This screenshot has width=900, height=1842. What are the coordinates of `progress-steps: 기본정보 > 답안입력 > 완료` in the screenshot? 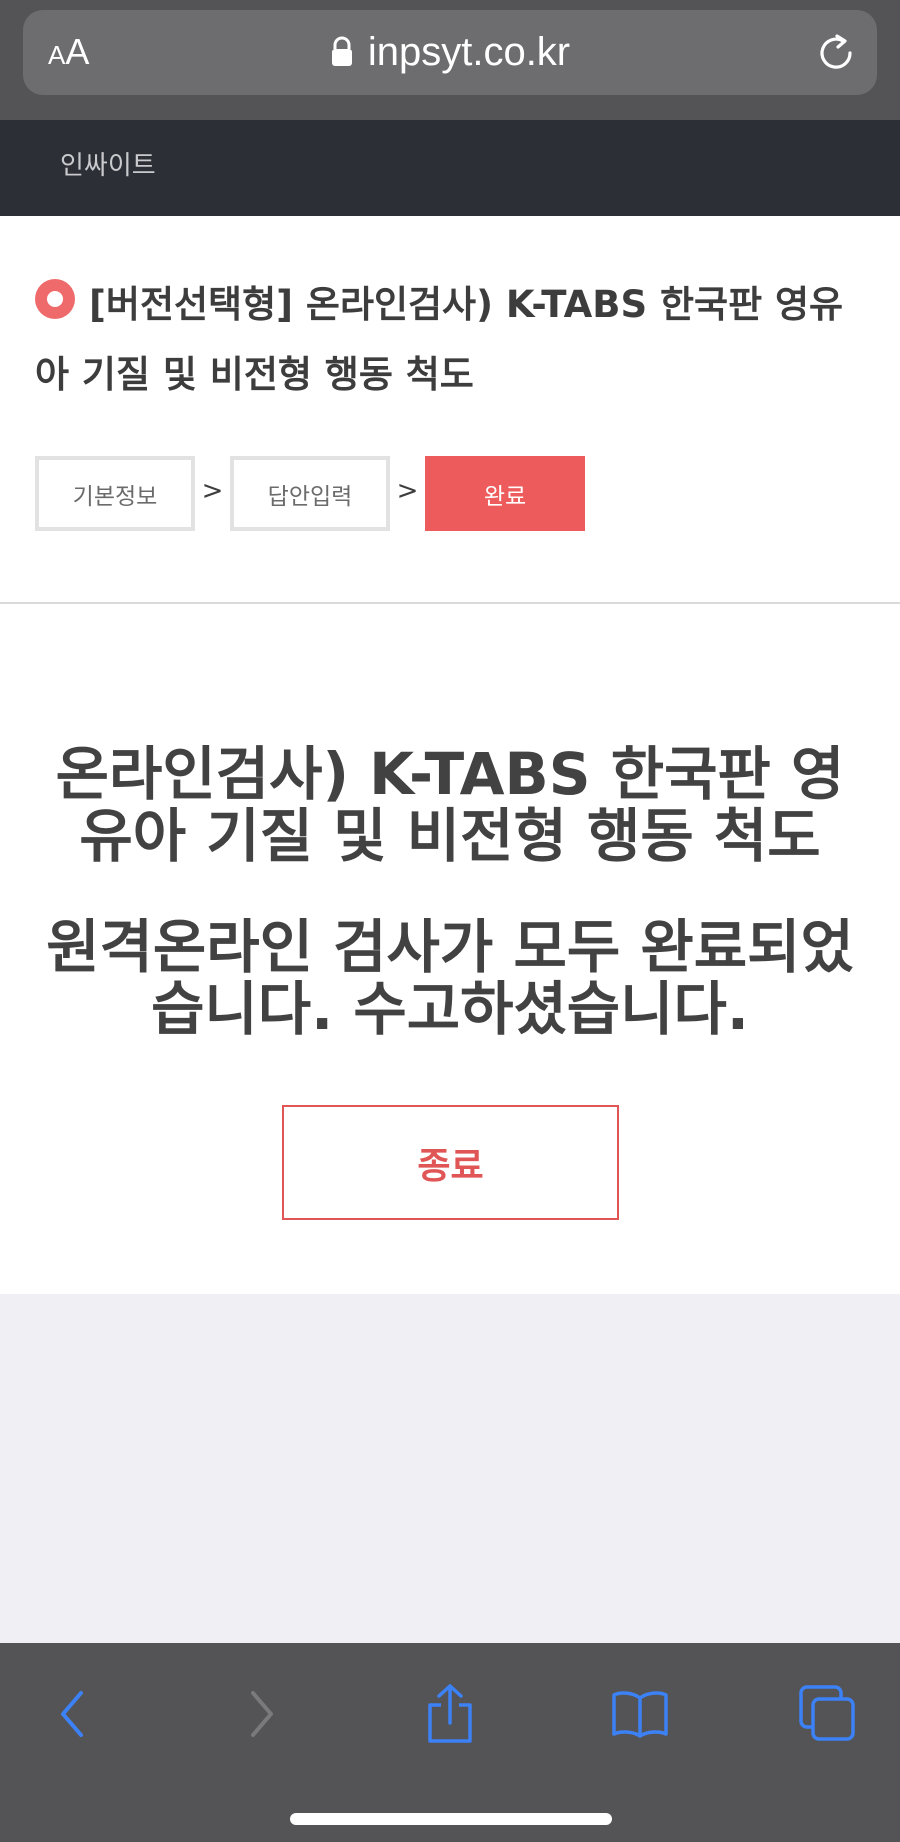 It's located at (310, 493).